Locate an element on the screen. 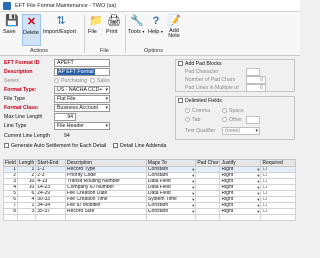  series-sales-radio is located at coordinates (92, 80).